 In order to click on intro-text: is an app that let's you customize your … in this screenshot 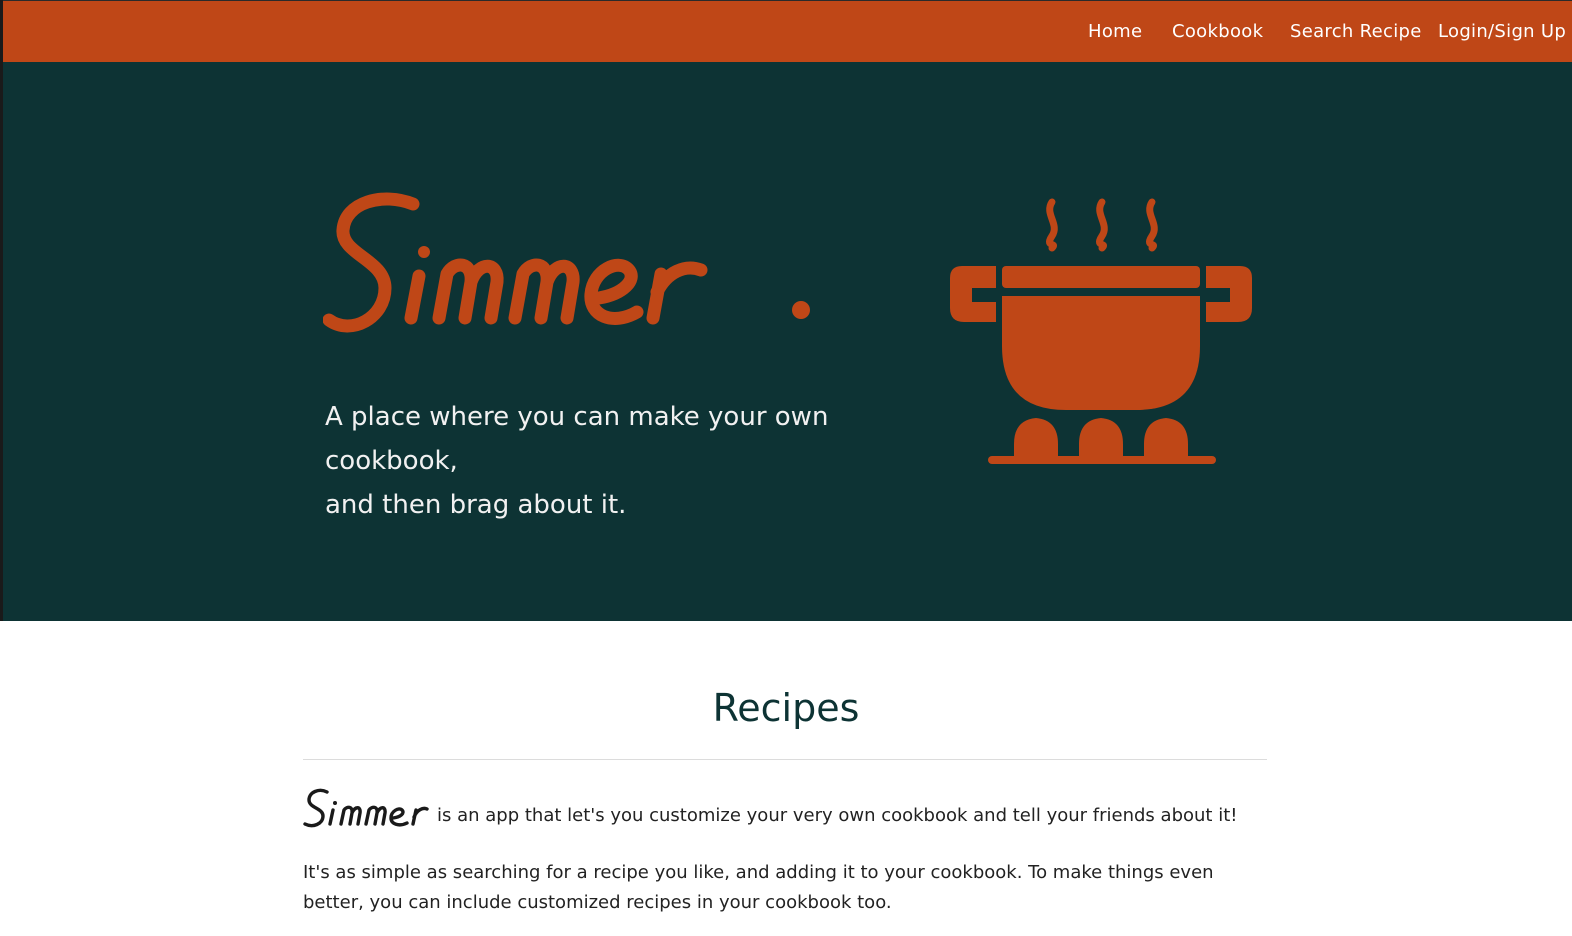, I will do `click(837, 815)`.